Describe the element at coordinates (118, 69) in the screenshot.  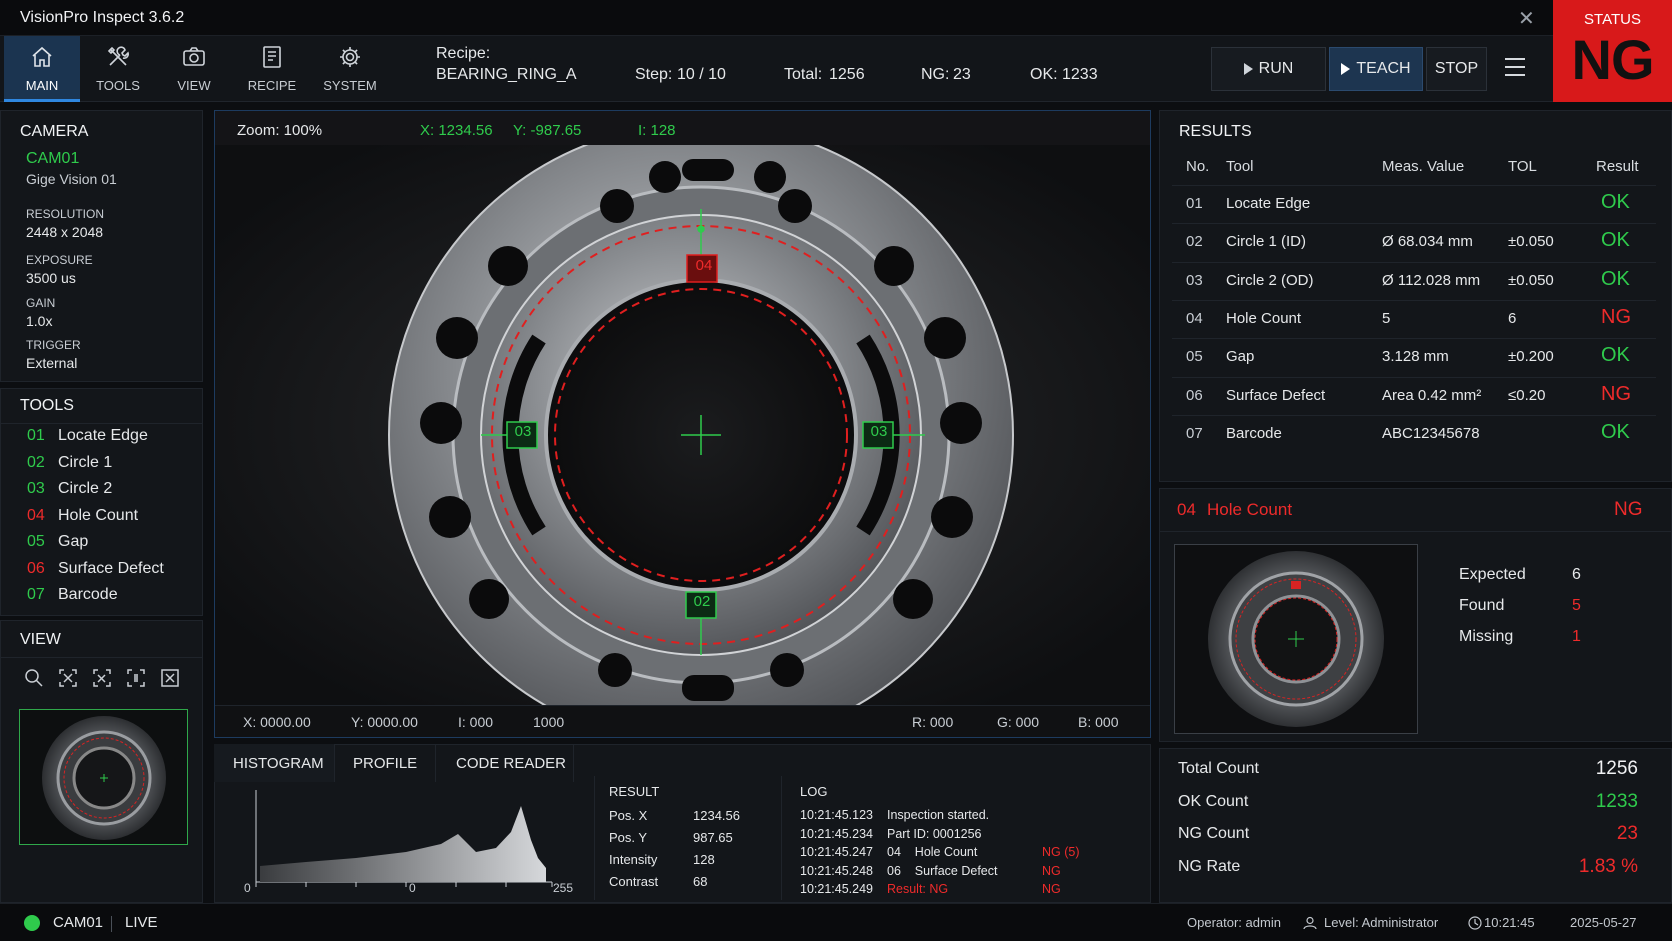
I see `nav-tools: TOOLS` at that location.